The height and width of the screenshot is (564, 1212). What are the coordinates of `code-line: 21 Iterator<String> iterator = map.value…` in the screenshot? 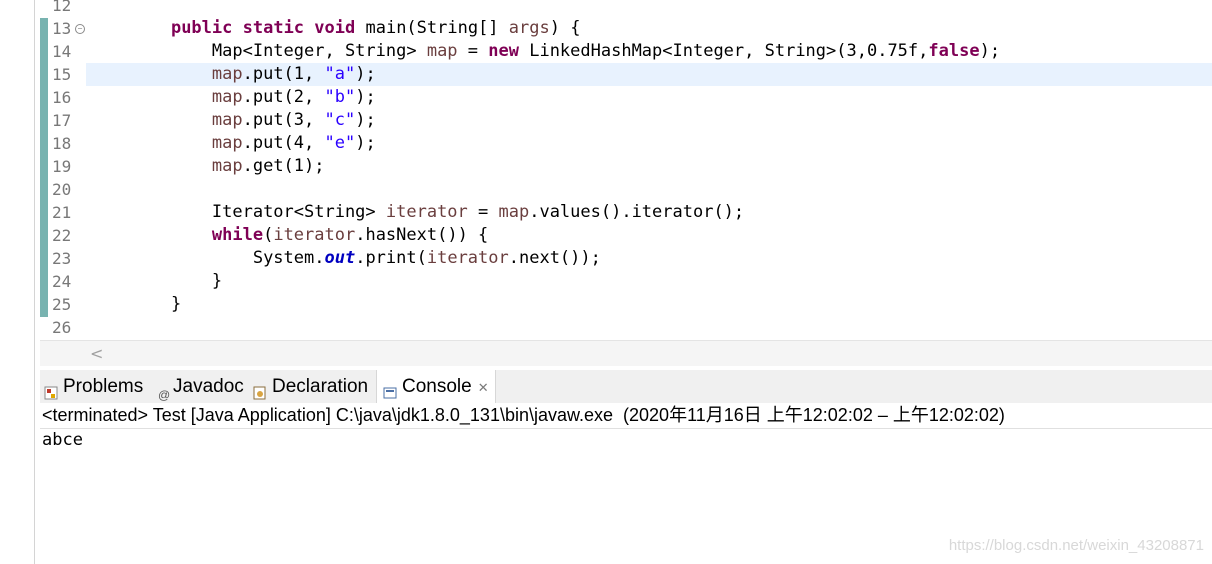 It's located at (624, 212).